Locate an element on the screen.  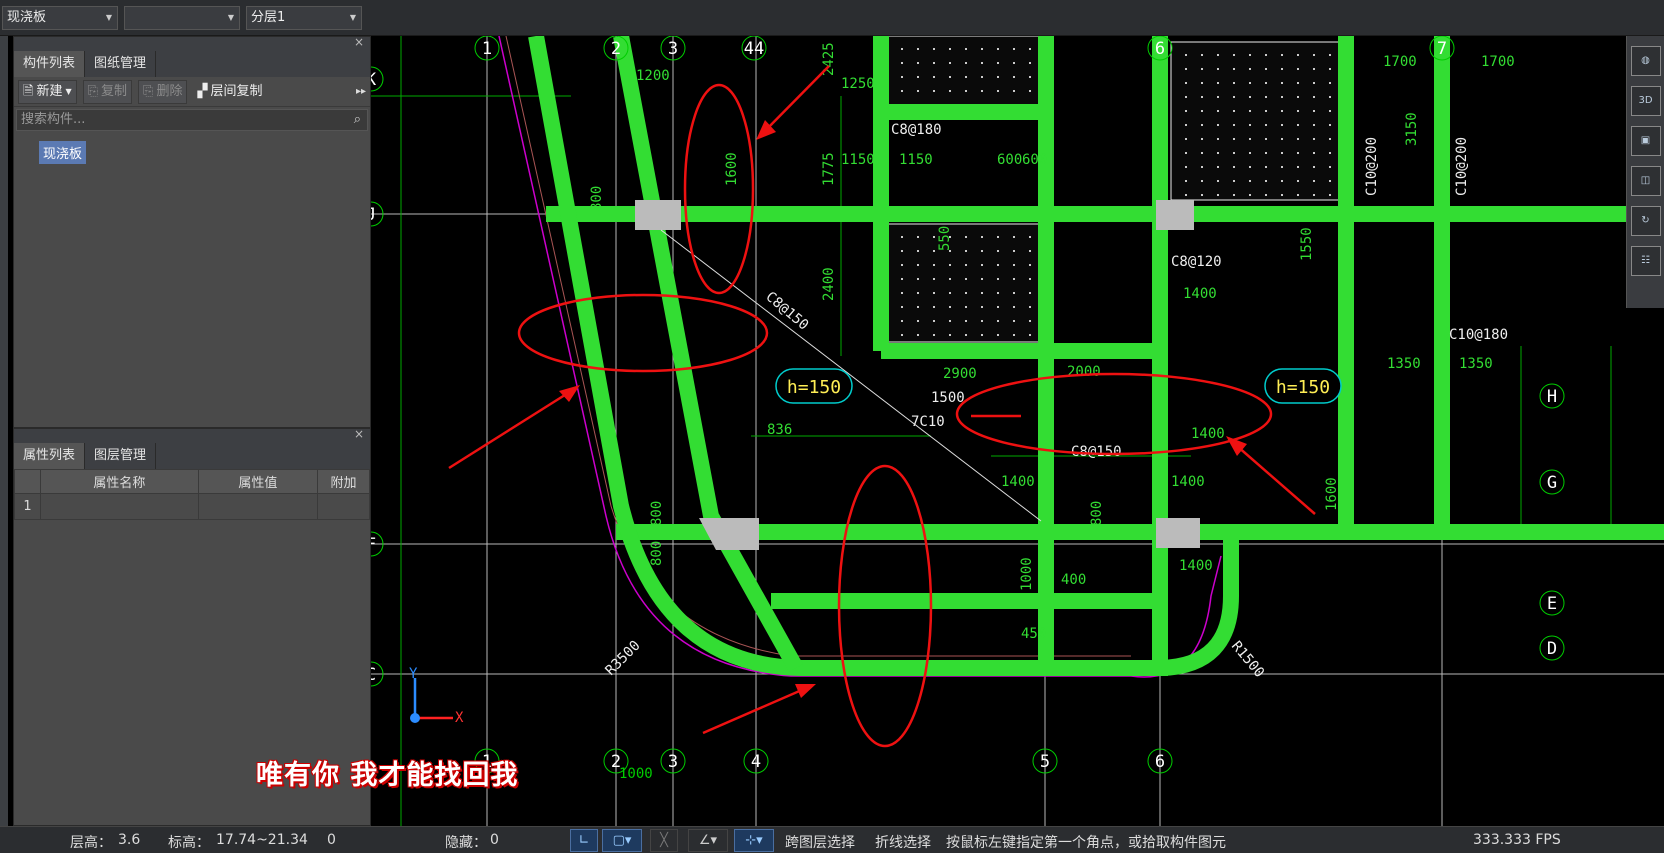
list-item: 现浇板 is located at coordinates (63, 152).